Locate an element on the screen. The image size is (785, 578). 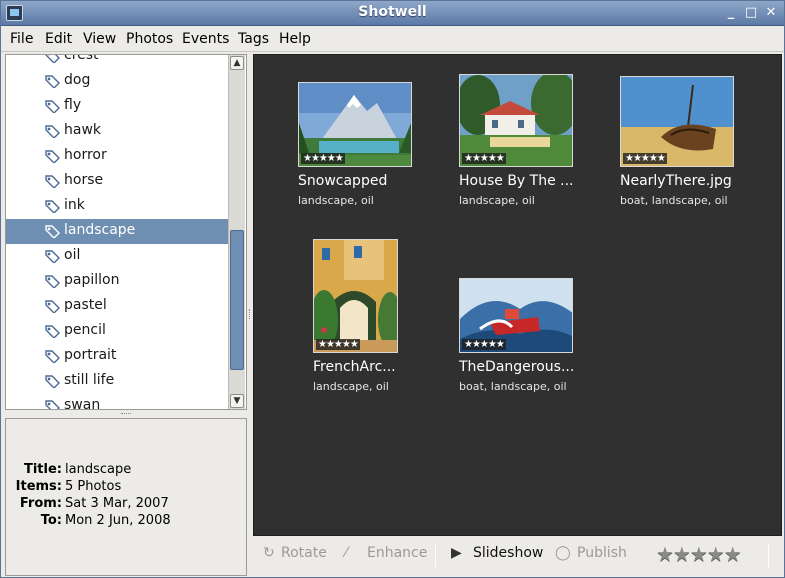
sidebar-item-label: dog is located at coordinates (77, 80).